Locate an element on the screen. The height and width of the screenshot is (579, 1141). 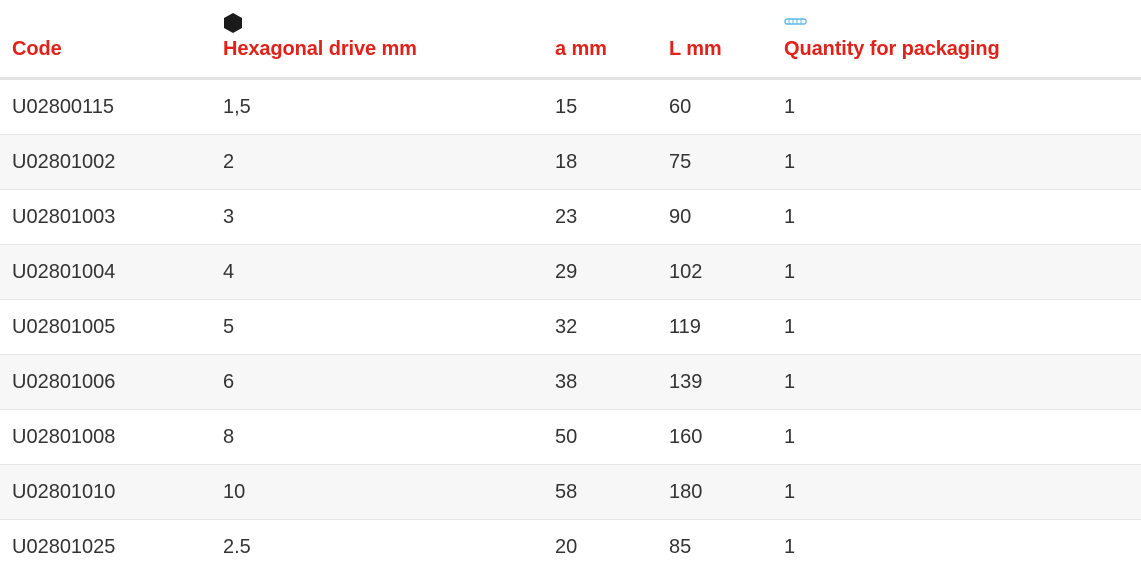
cell-hex-drive: 2 is located at coordinates (229, 162).